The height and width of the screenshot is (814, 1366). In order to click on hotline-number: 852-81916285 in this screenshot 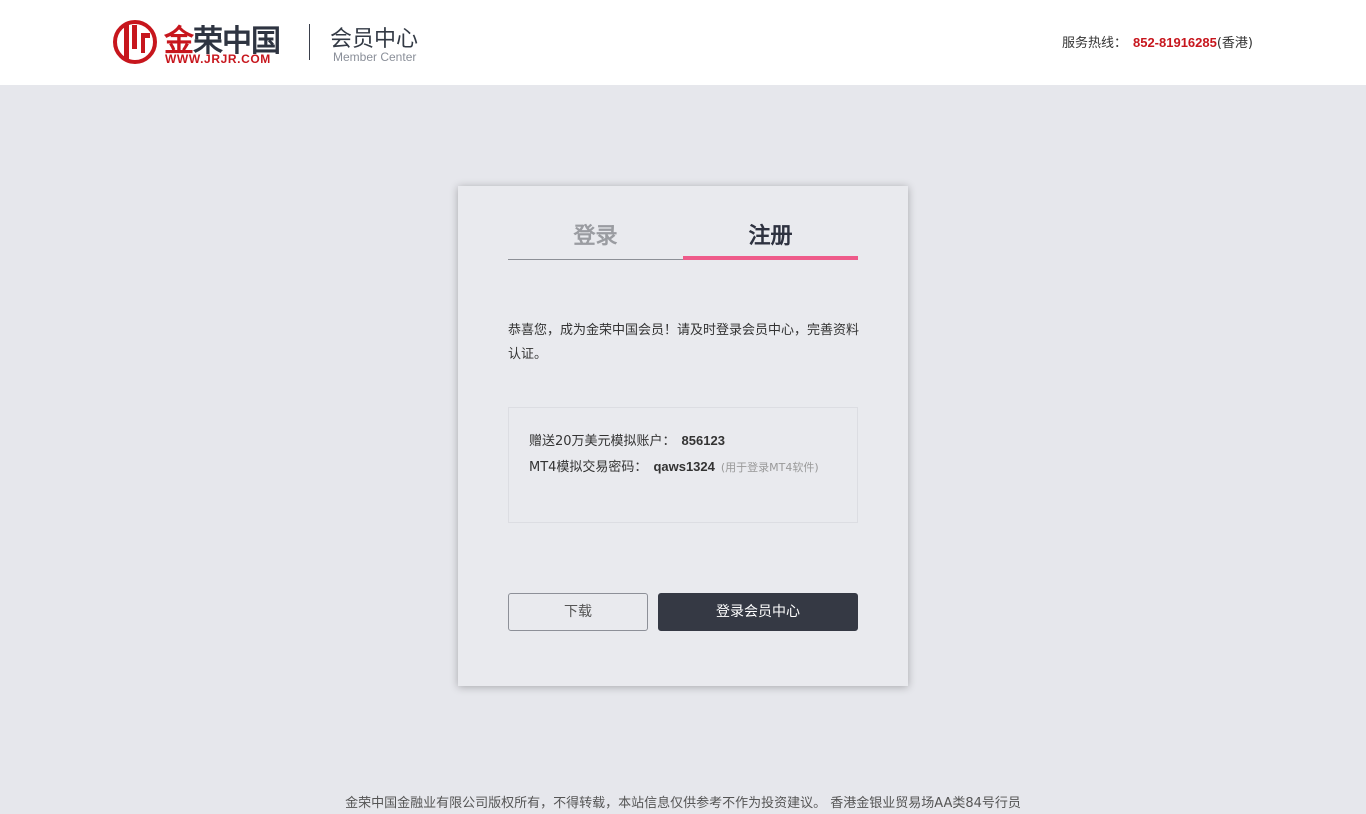, I will do `click(1174, 42)`.